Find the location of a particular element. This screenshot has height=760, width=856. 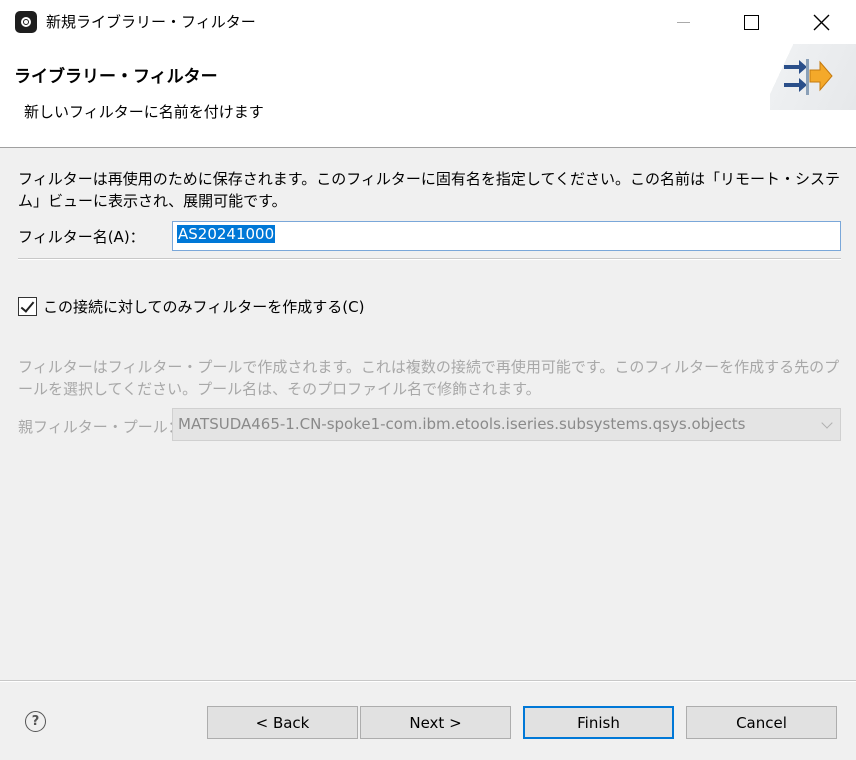

wizard-arrows-icon is located at coordinates (808, 77).